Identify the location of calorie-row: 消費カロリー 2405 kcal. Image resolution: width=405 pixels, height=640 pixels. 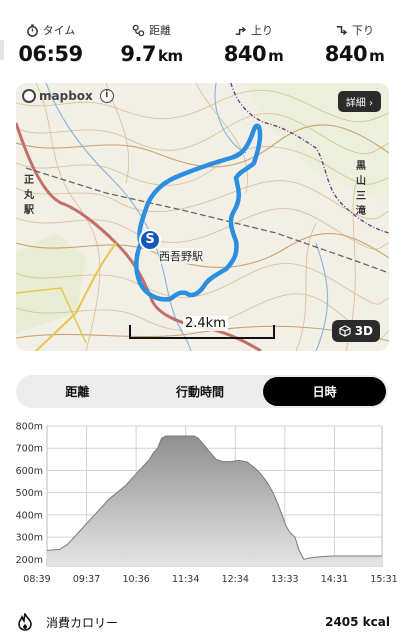
(203, 622).